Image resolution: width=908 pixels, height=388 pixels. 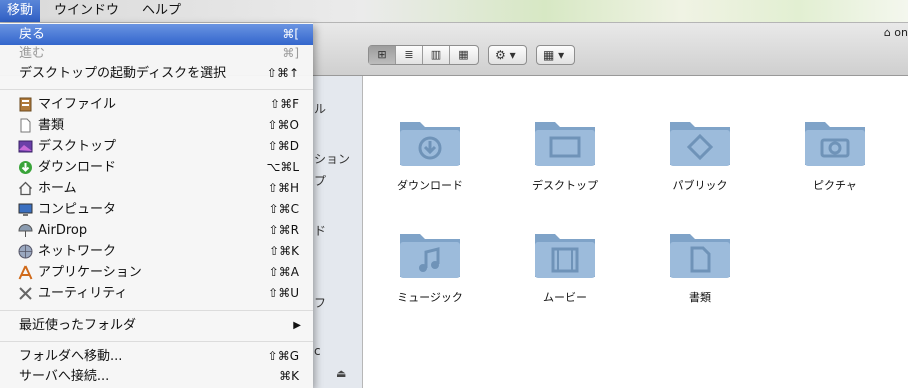 What do you see at coordinates (901, 32) in the screenshot?
I see `path-crumb-label: on` at bounding box center [901, 32].